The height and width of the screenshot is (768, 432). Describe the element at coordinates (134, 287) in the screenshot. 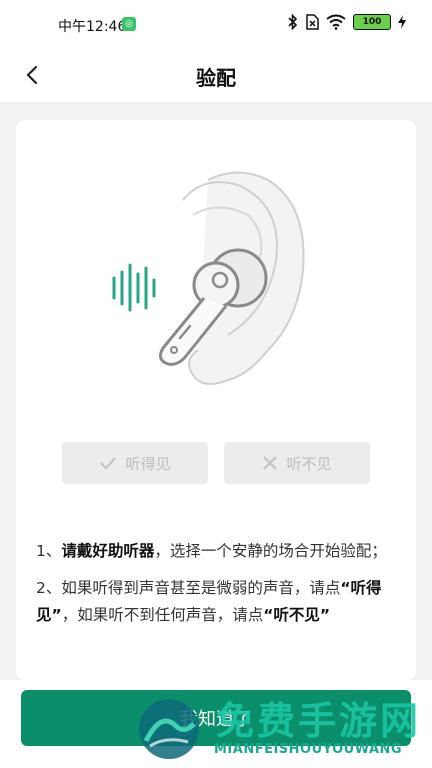

I see `sound-wave-icon` at that location.